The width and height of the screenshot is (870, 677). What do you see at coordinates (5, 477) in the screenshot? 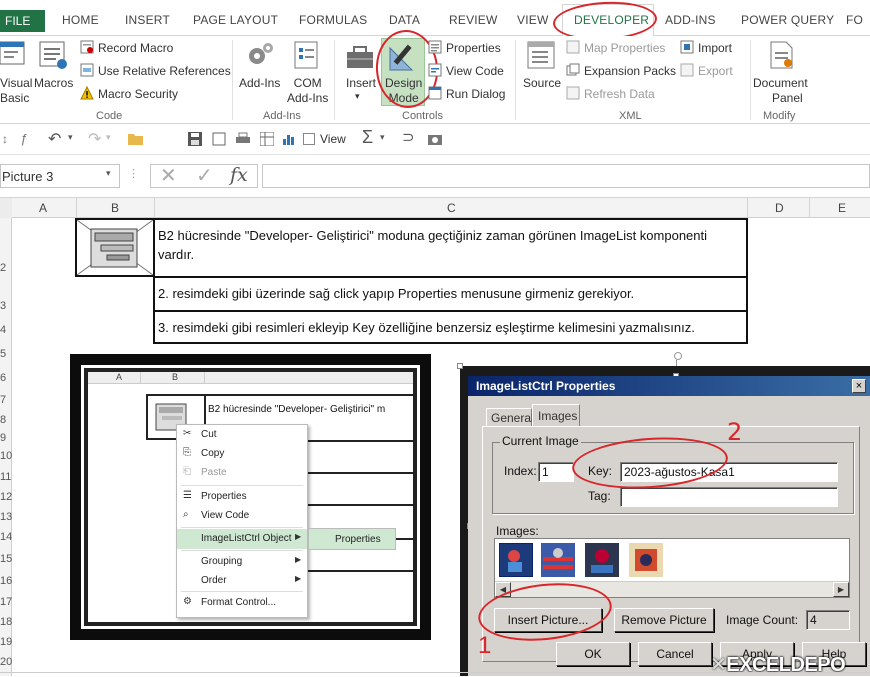
I see `row-header: 11` at bounding box center [5, 477].